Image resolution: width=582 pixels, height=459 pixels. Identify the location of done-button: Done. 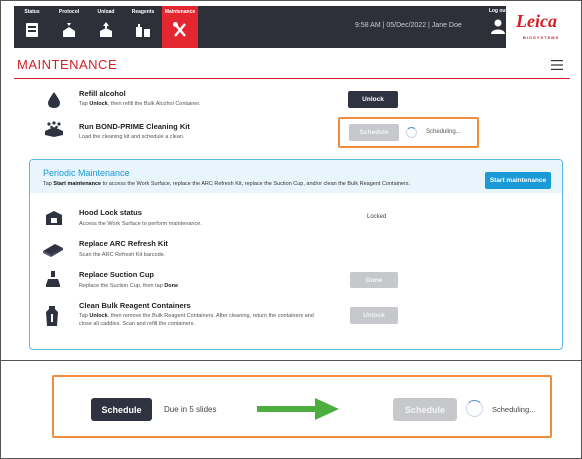
(374, 280).